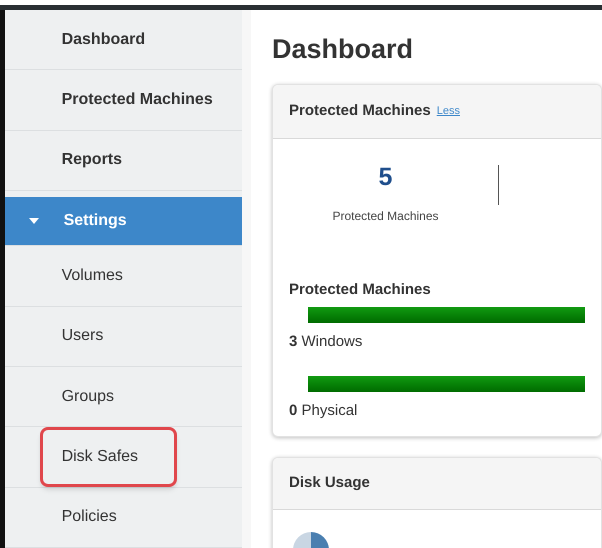  What do you see at coordinates (95, 221) in the screenshot?
I see `sidebar-item: Settings` at bounding box center [95, 221].